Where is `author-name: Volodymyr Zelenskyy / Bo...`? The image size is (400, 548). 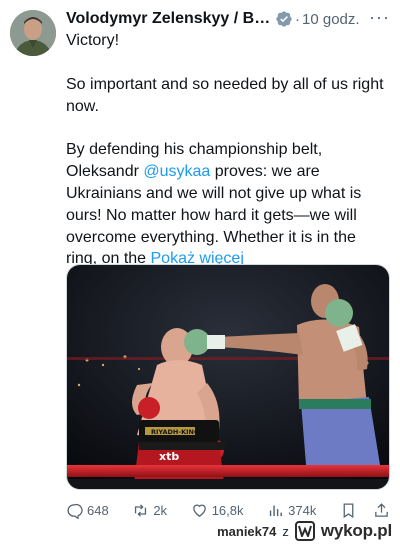
author-name: Volodymyr Zelenskyy / Bo... is located at coordinates (168, 19).